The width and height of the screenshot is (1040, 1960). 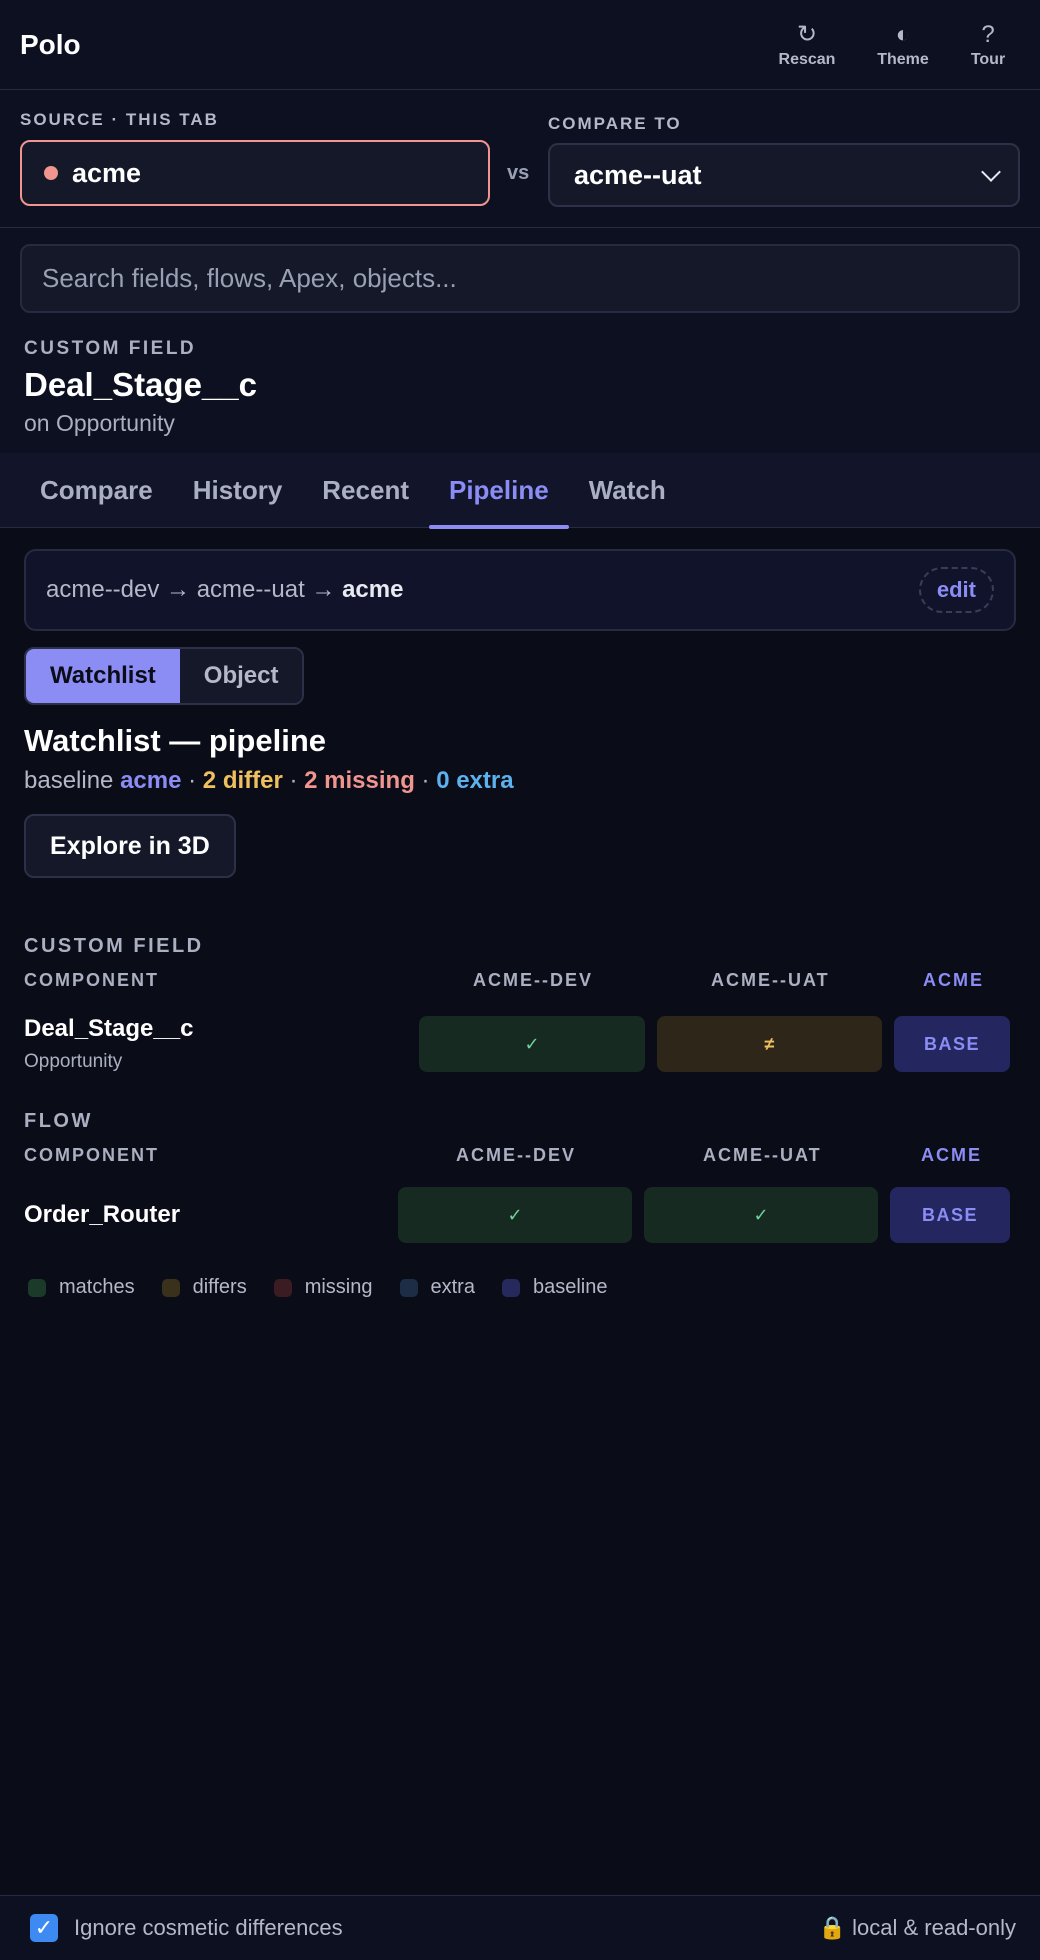 What do you see at coordinates (482, 590) in the screenshot?
I see `pipeline-path-text: acme--dev → acme--uat → acme` at bounding box center [482, 590].